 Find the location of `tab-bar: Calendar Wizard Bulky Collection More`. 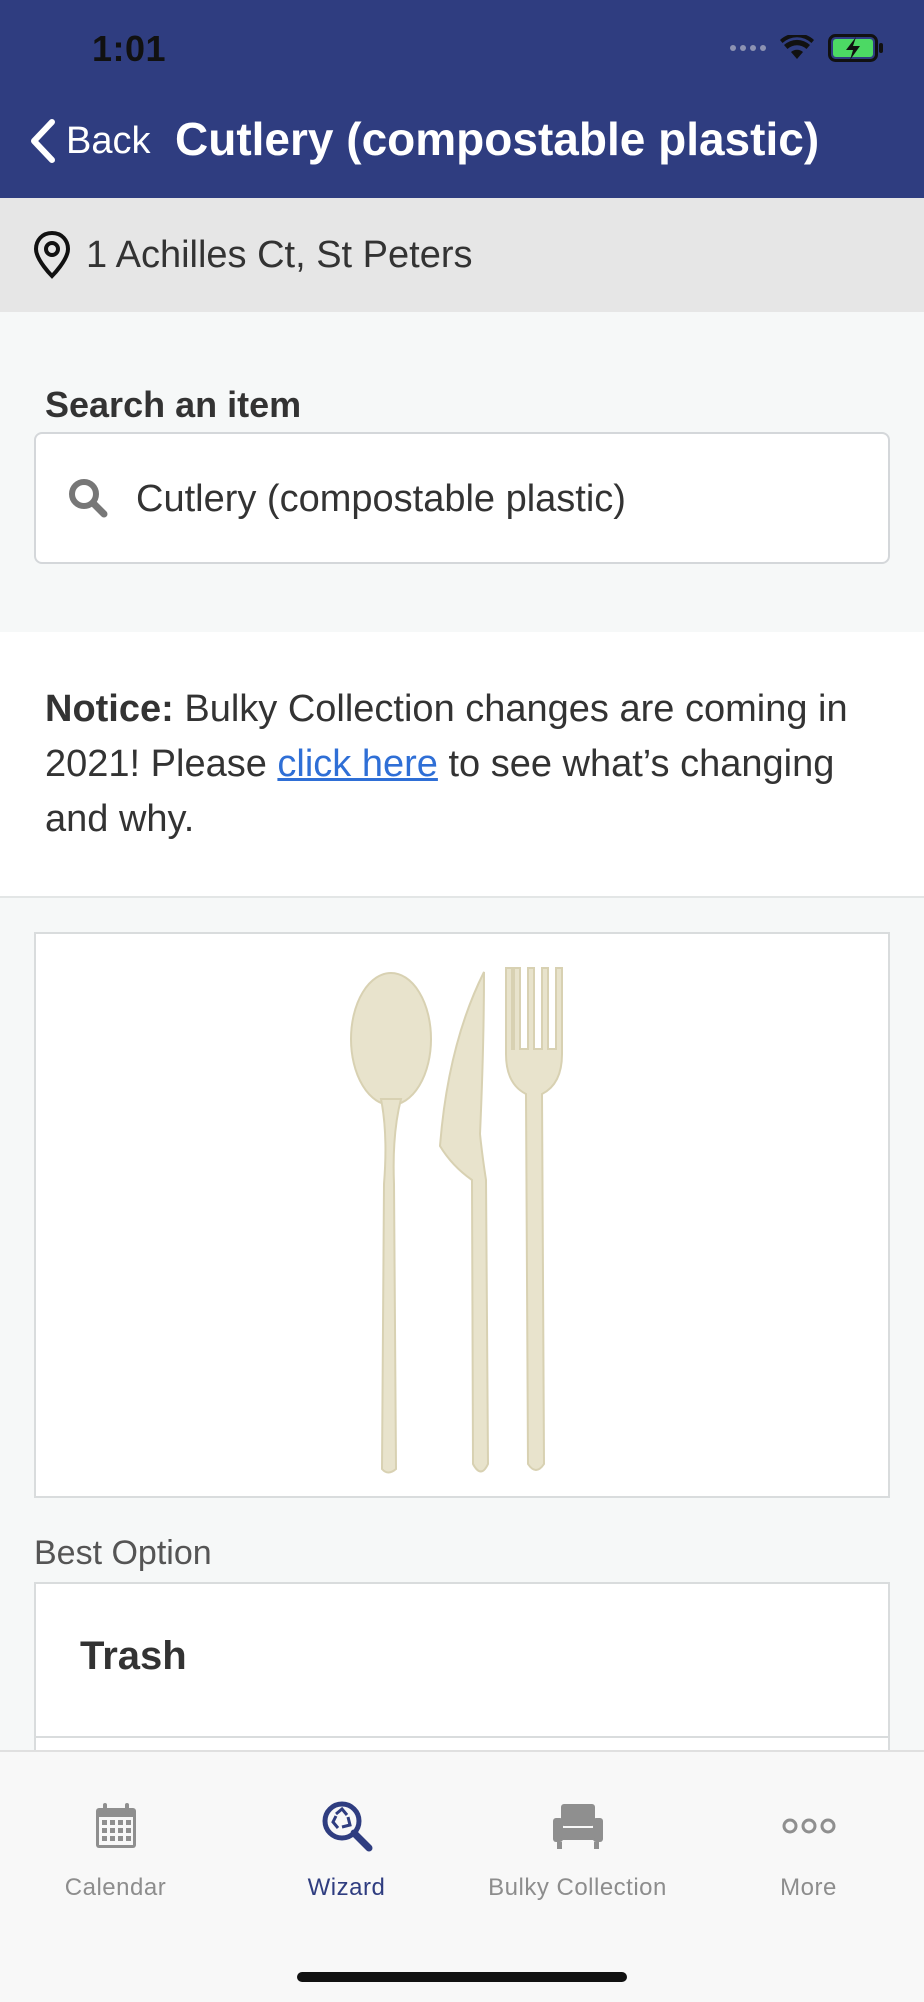

tab-bar: Calendar Wizard Bulky Collection More is located at coordinates (462, 1876).